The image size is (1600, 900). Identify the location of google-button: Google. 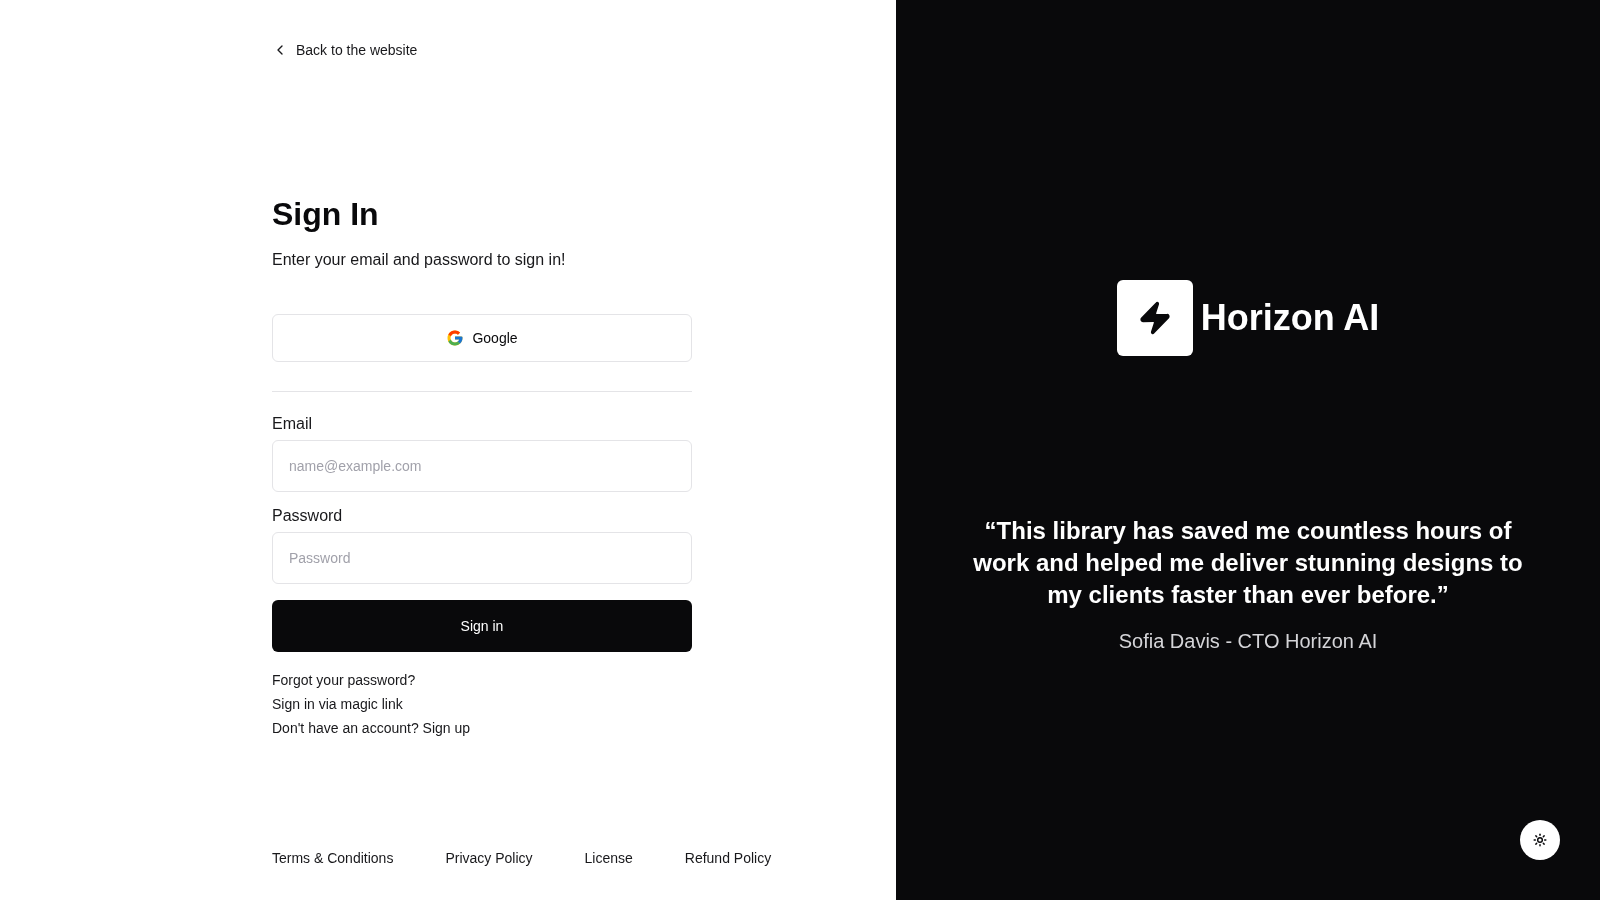
(482, 338).